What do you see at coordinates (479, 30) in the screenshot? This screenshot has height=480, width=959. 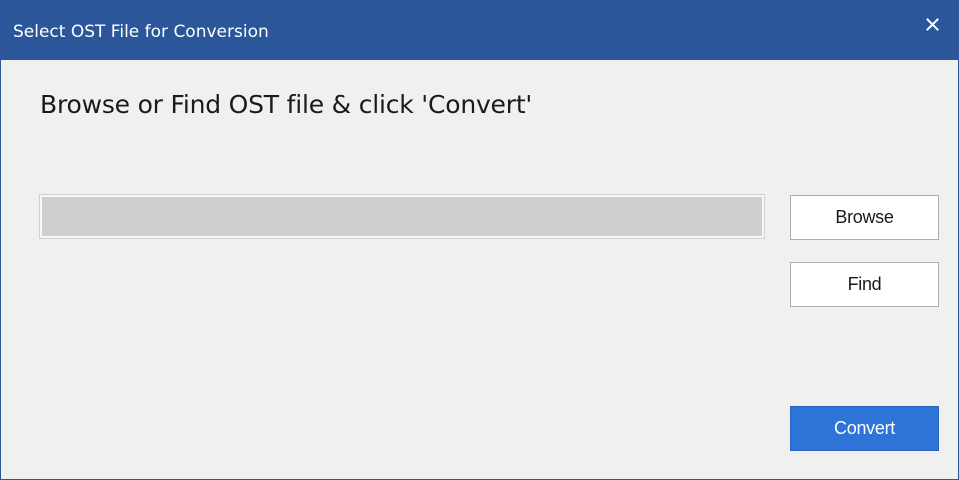 I see `title-bar: Select OST File for Conversion` at bounding box center [479, 30].